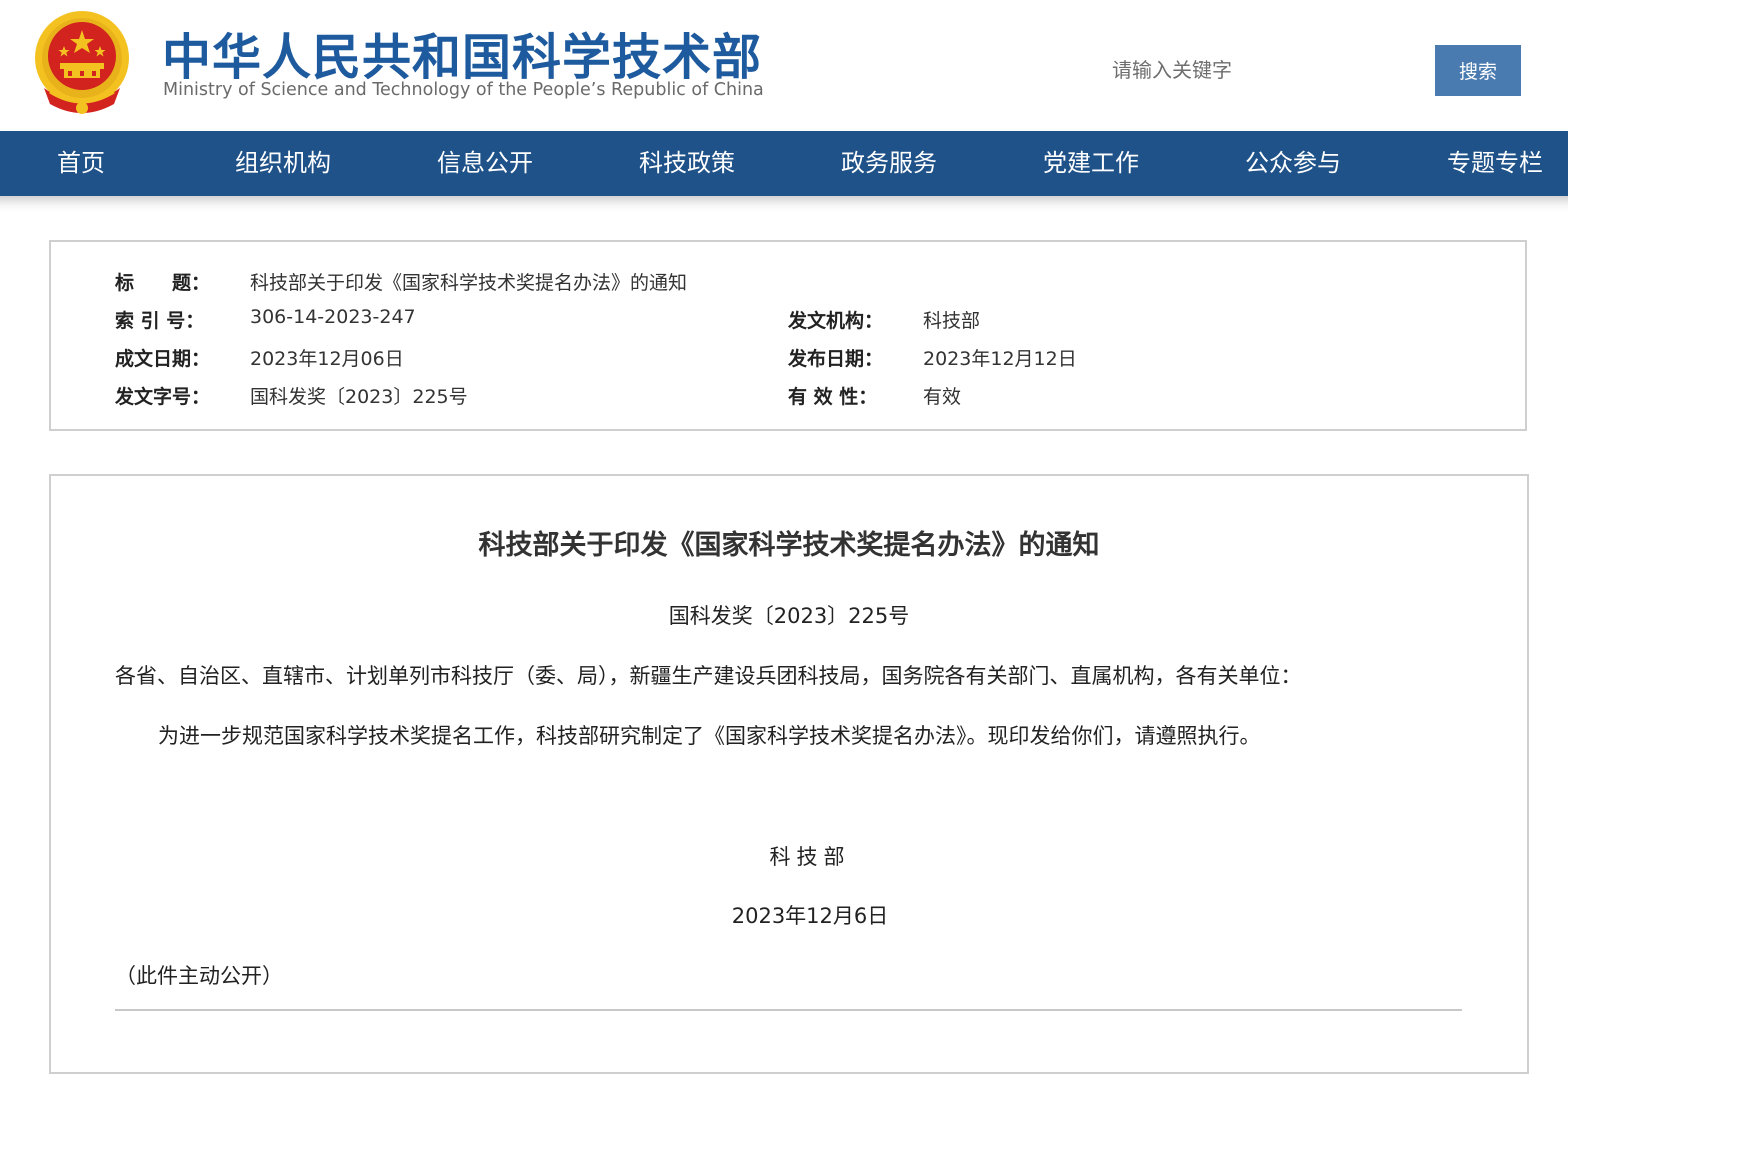  I want to click on nav-item-public-participation: 公众参与, so click(1293, 163).